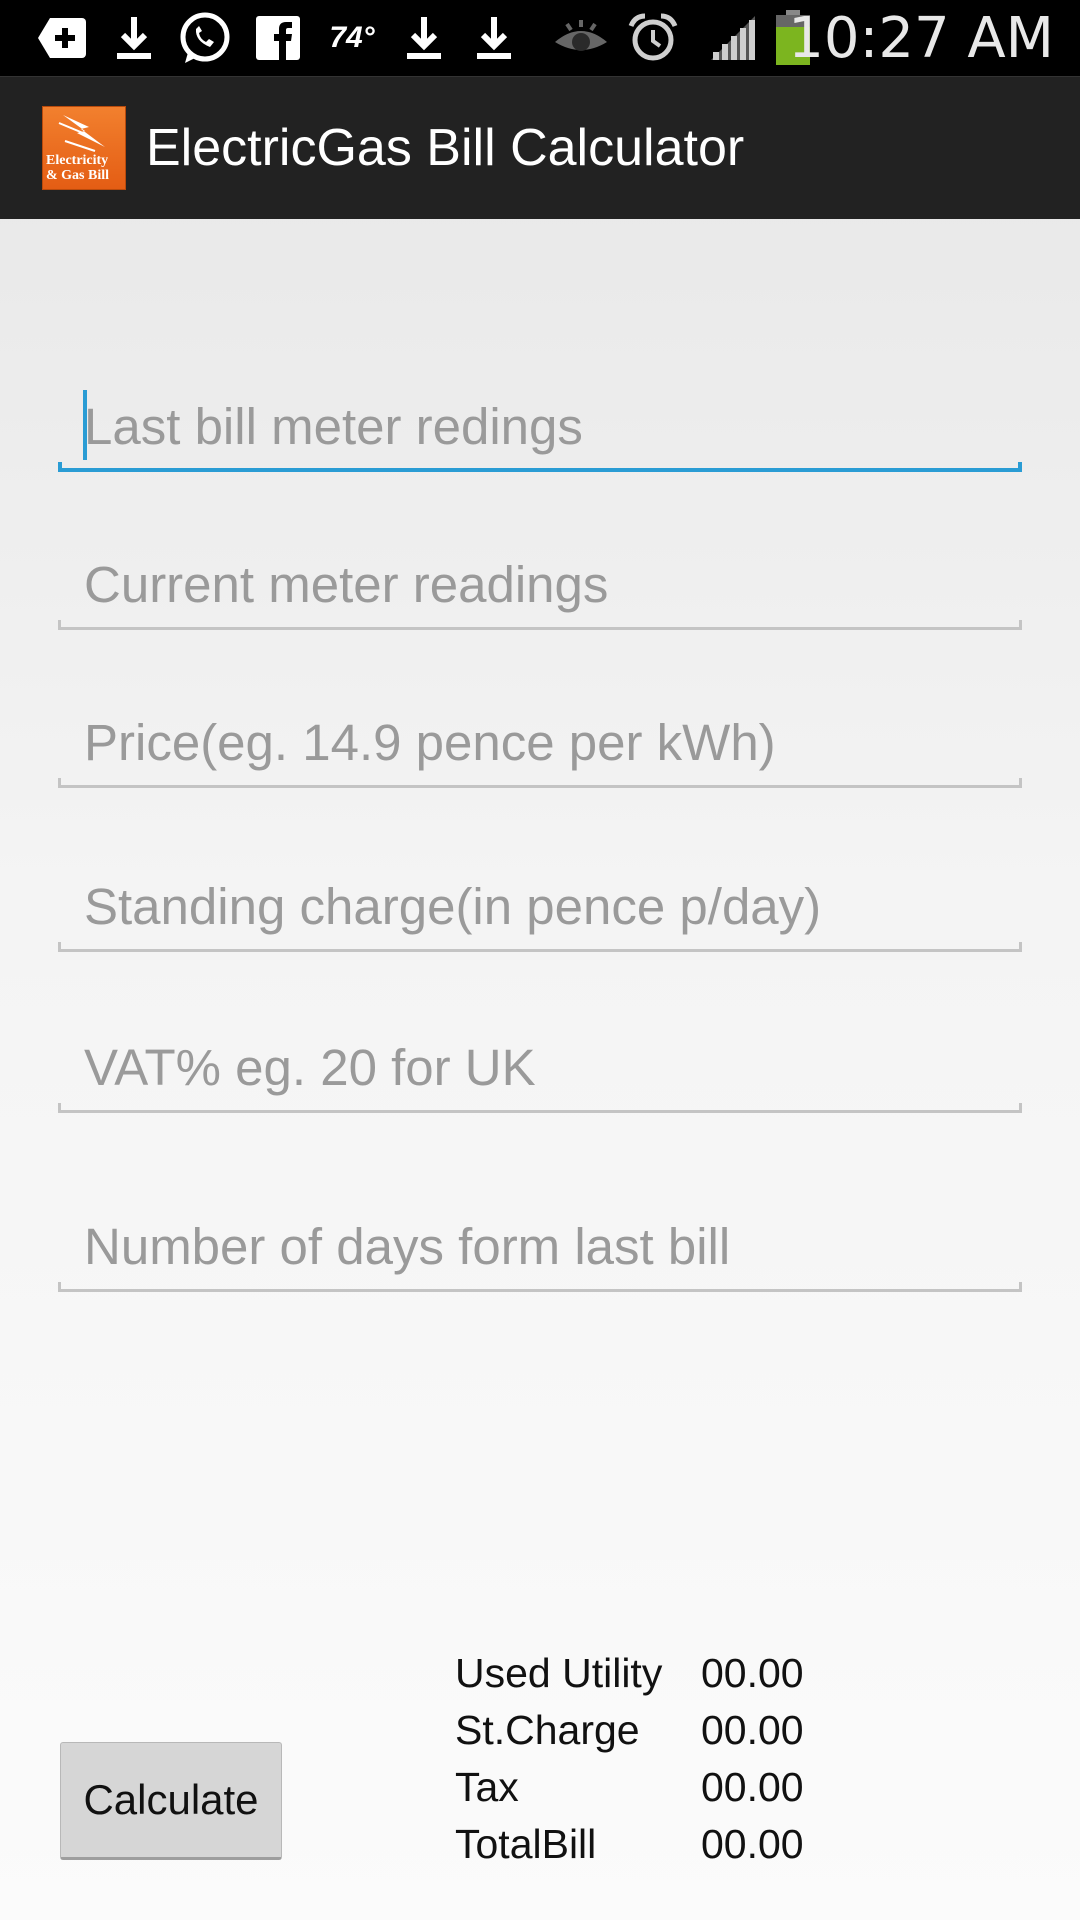  Describe the element at coordinates (629, 1787) in the screenshot. I see `result-row-tax: Tax 00.00` at that location.